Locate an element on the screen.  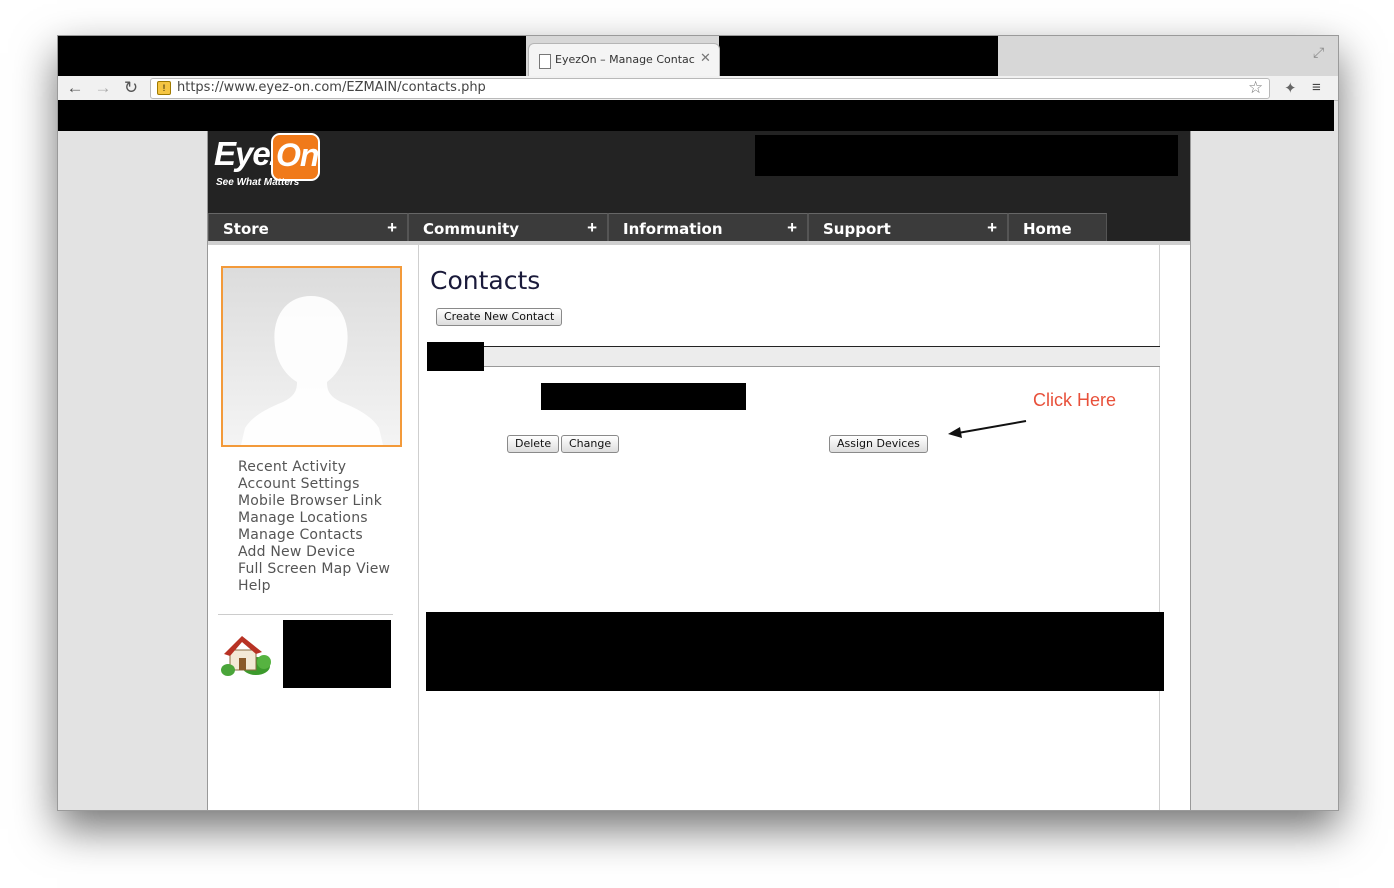
tab-strip: EyezOn – Manage Contacts ✕ ⤢ is located at coordinates (698, 56).